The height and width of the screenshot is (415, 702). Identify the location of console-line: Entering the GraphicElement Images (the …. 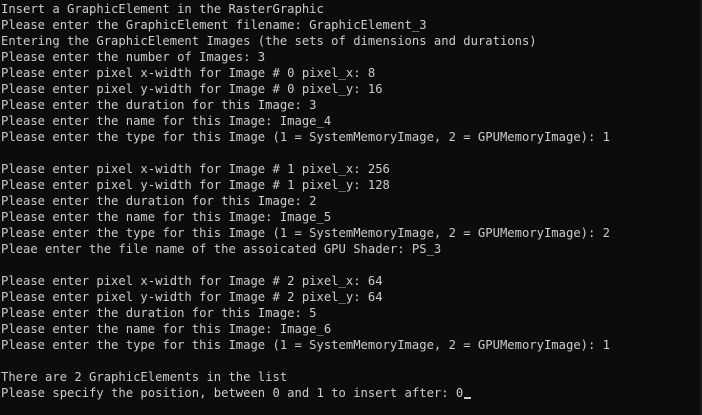
(269, 41).